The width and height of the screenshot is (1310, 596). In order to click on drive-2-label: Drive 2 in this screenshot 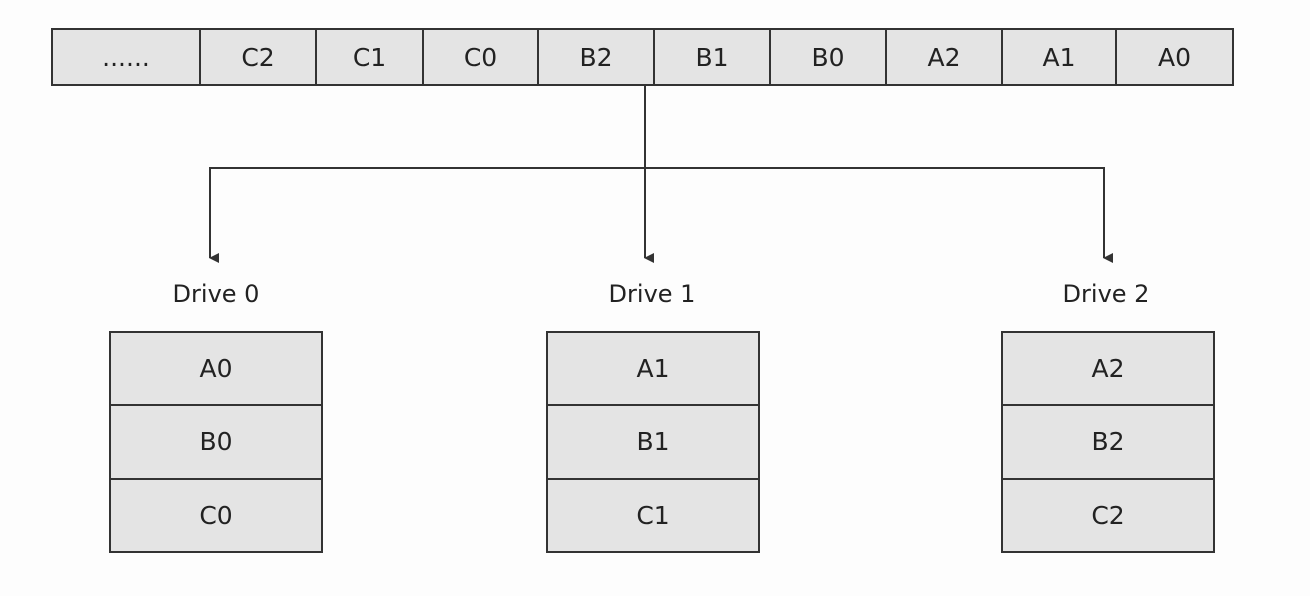, I will do `click(1106, 294)`.